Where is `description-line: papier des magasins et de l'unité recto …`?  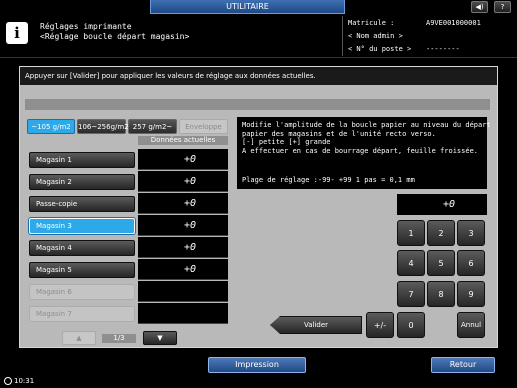
description-line: papier des magasins et de l'unité recto … is located at coordinates (339, 133).